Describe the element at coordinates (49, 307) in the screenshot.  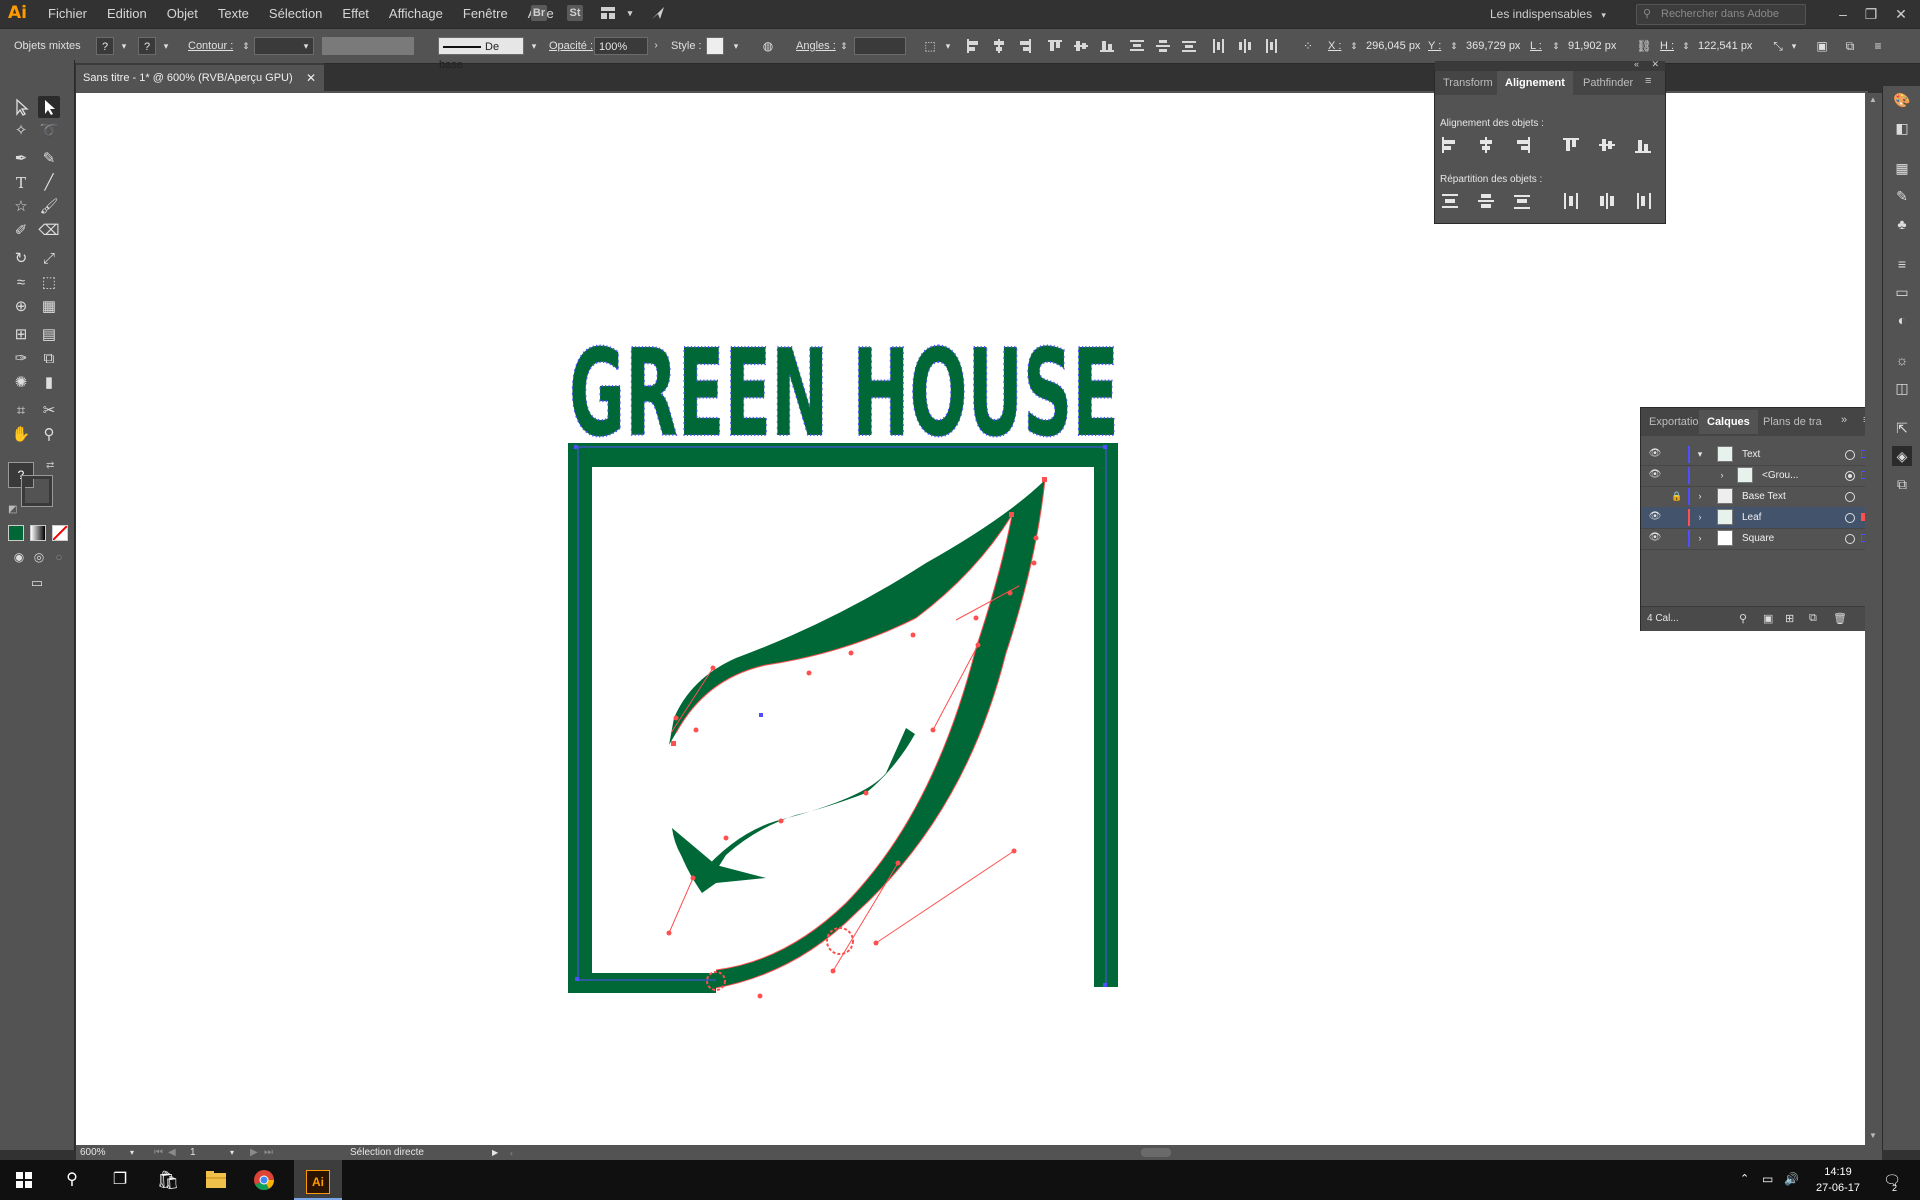
I see `perspective-grid-icon: ▦` at that location.